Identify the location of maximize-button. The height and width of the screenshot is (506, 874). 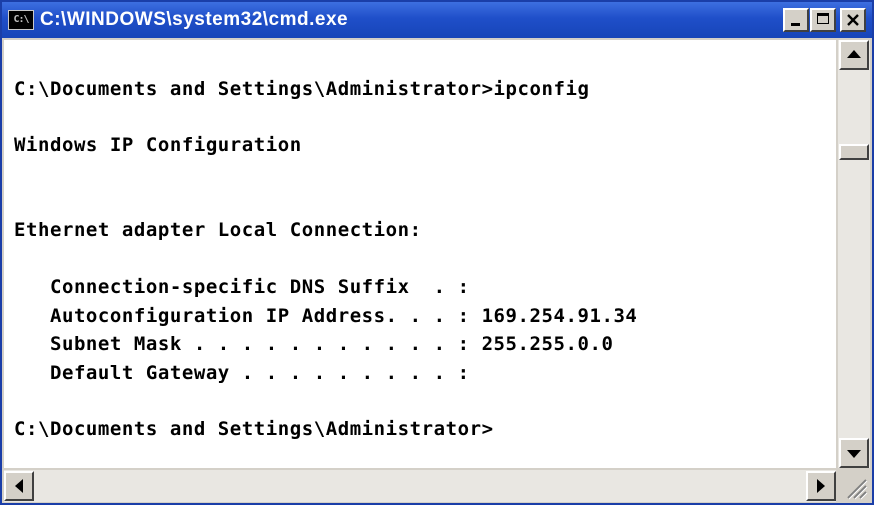
(823, 20).